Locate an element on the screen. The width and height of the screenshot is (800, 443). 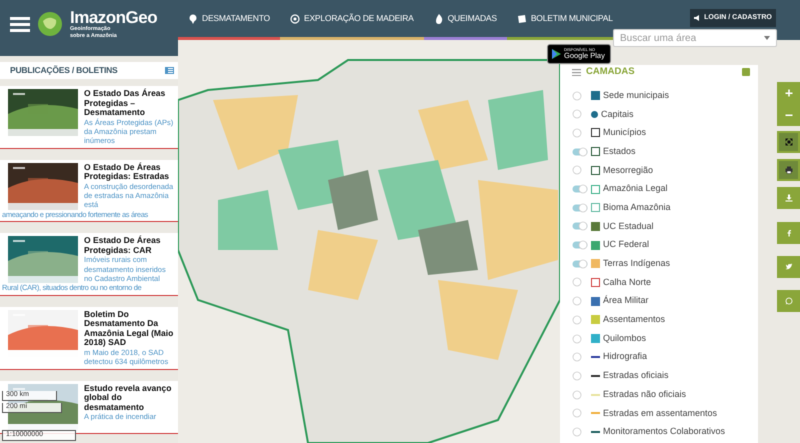
layer-label: Municípios is located at coordinates (624, 133).